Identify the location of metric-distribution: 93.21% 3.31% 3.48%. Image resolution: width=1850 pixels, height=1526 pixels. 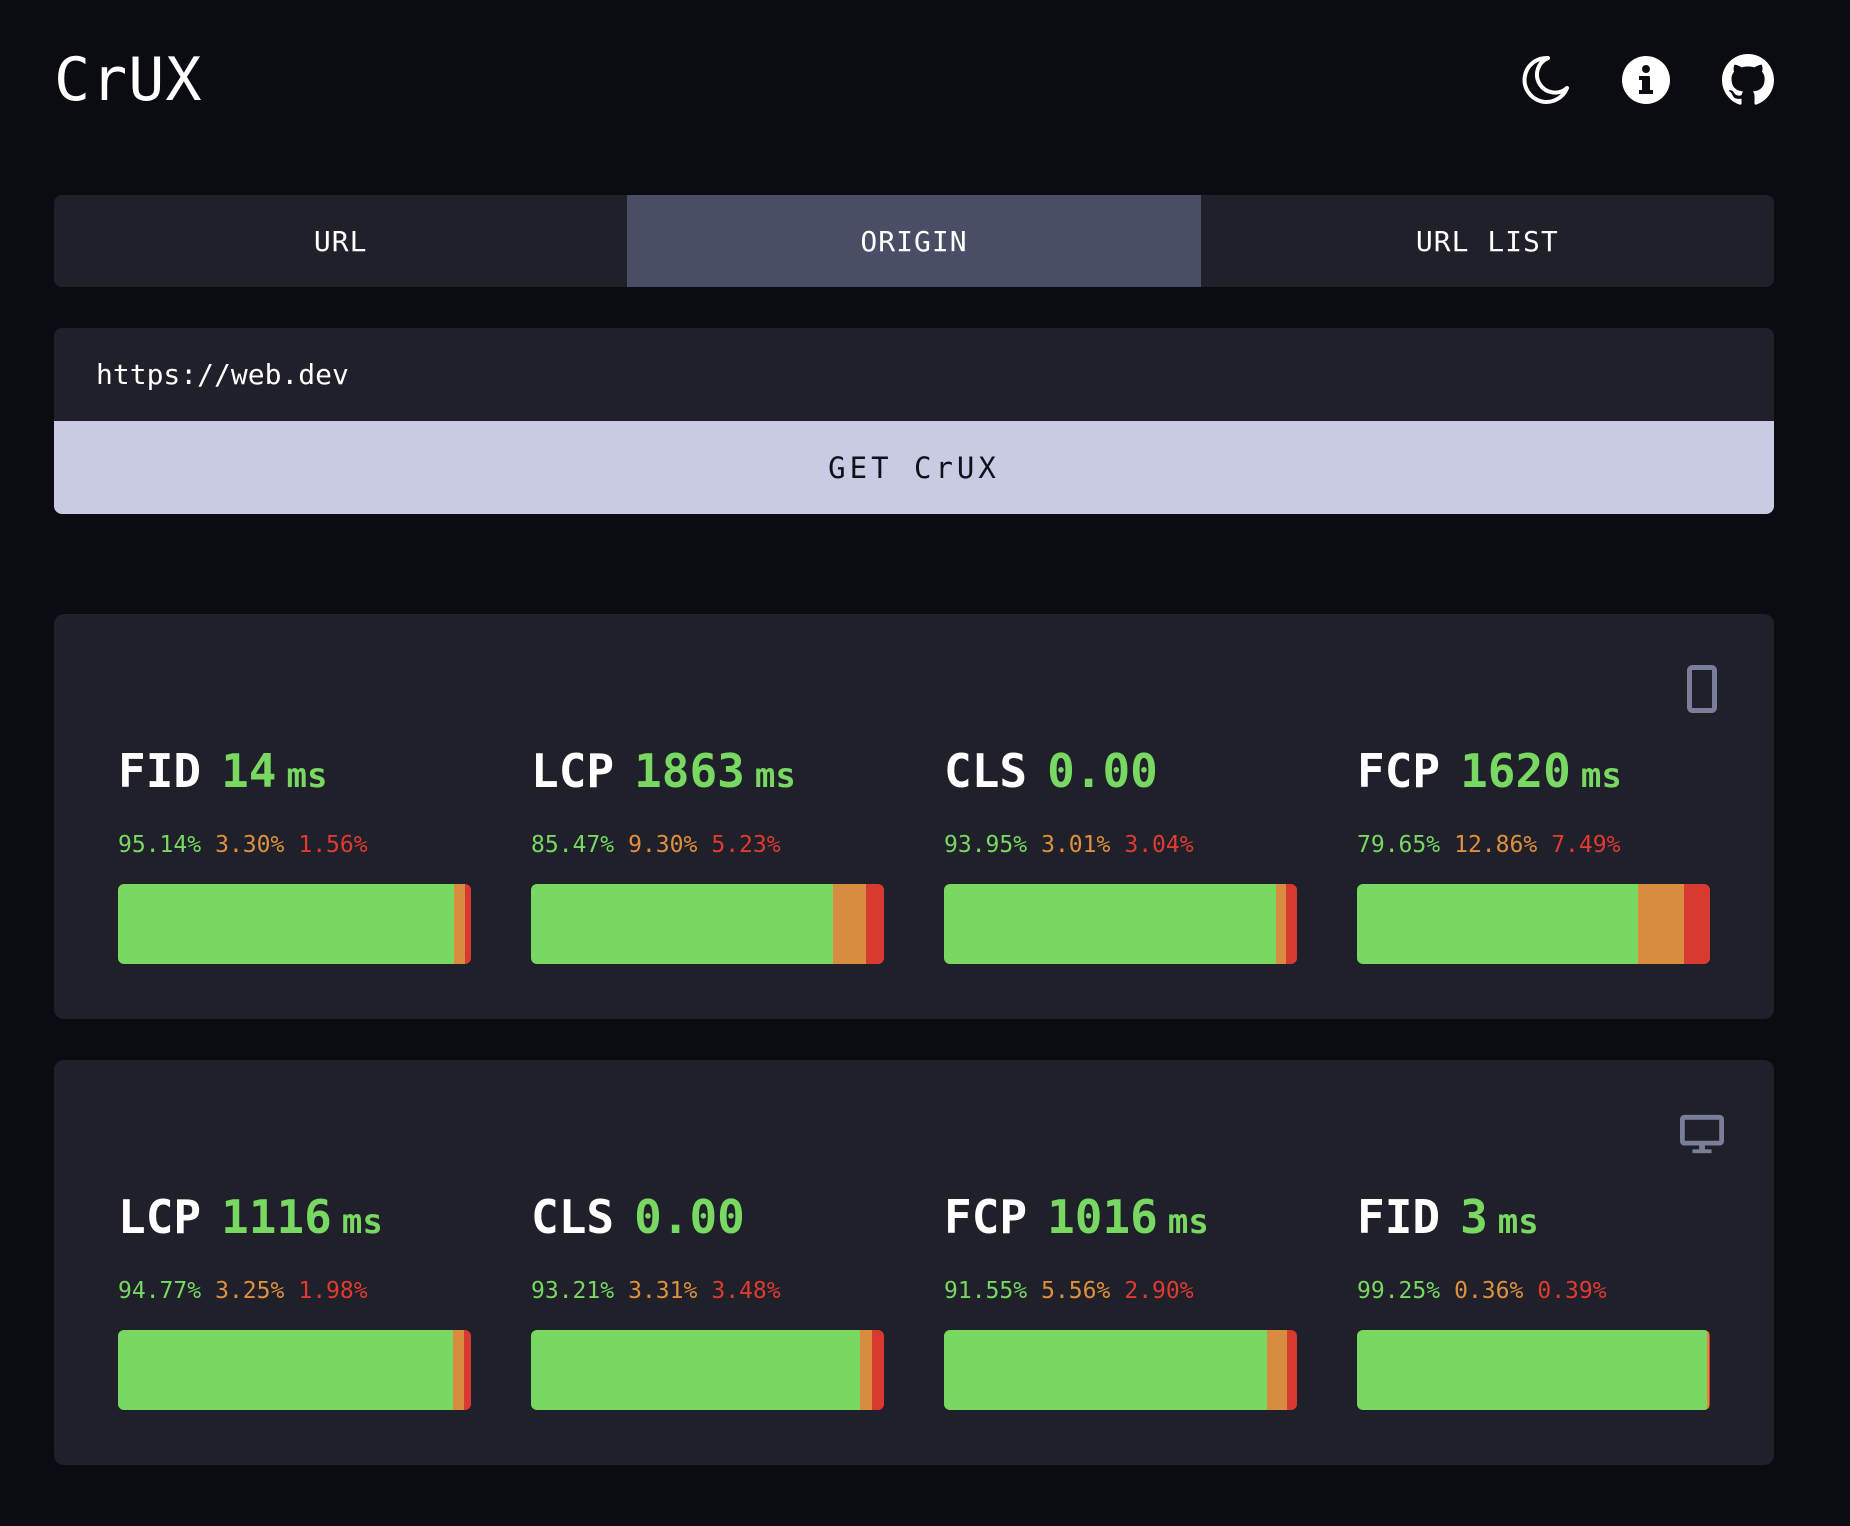
(707, 1293).